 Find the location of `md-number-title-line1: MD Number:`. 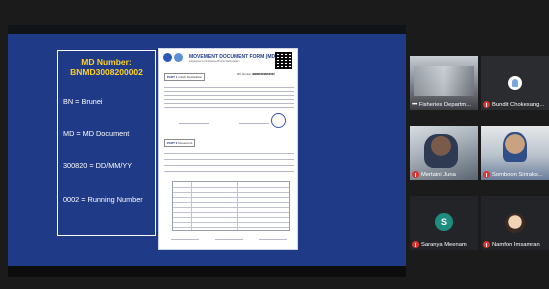

md-number-title-line1: MD Number: is located at coordinates (106, 62).